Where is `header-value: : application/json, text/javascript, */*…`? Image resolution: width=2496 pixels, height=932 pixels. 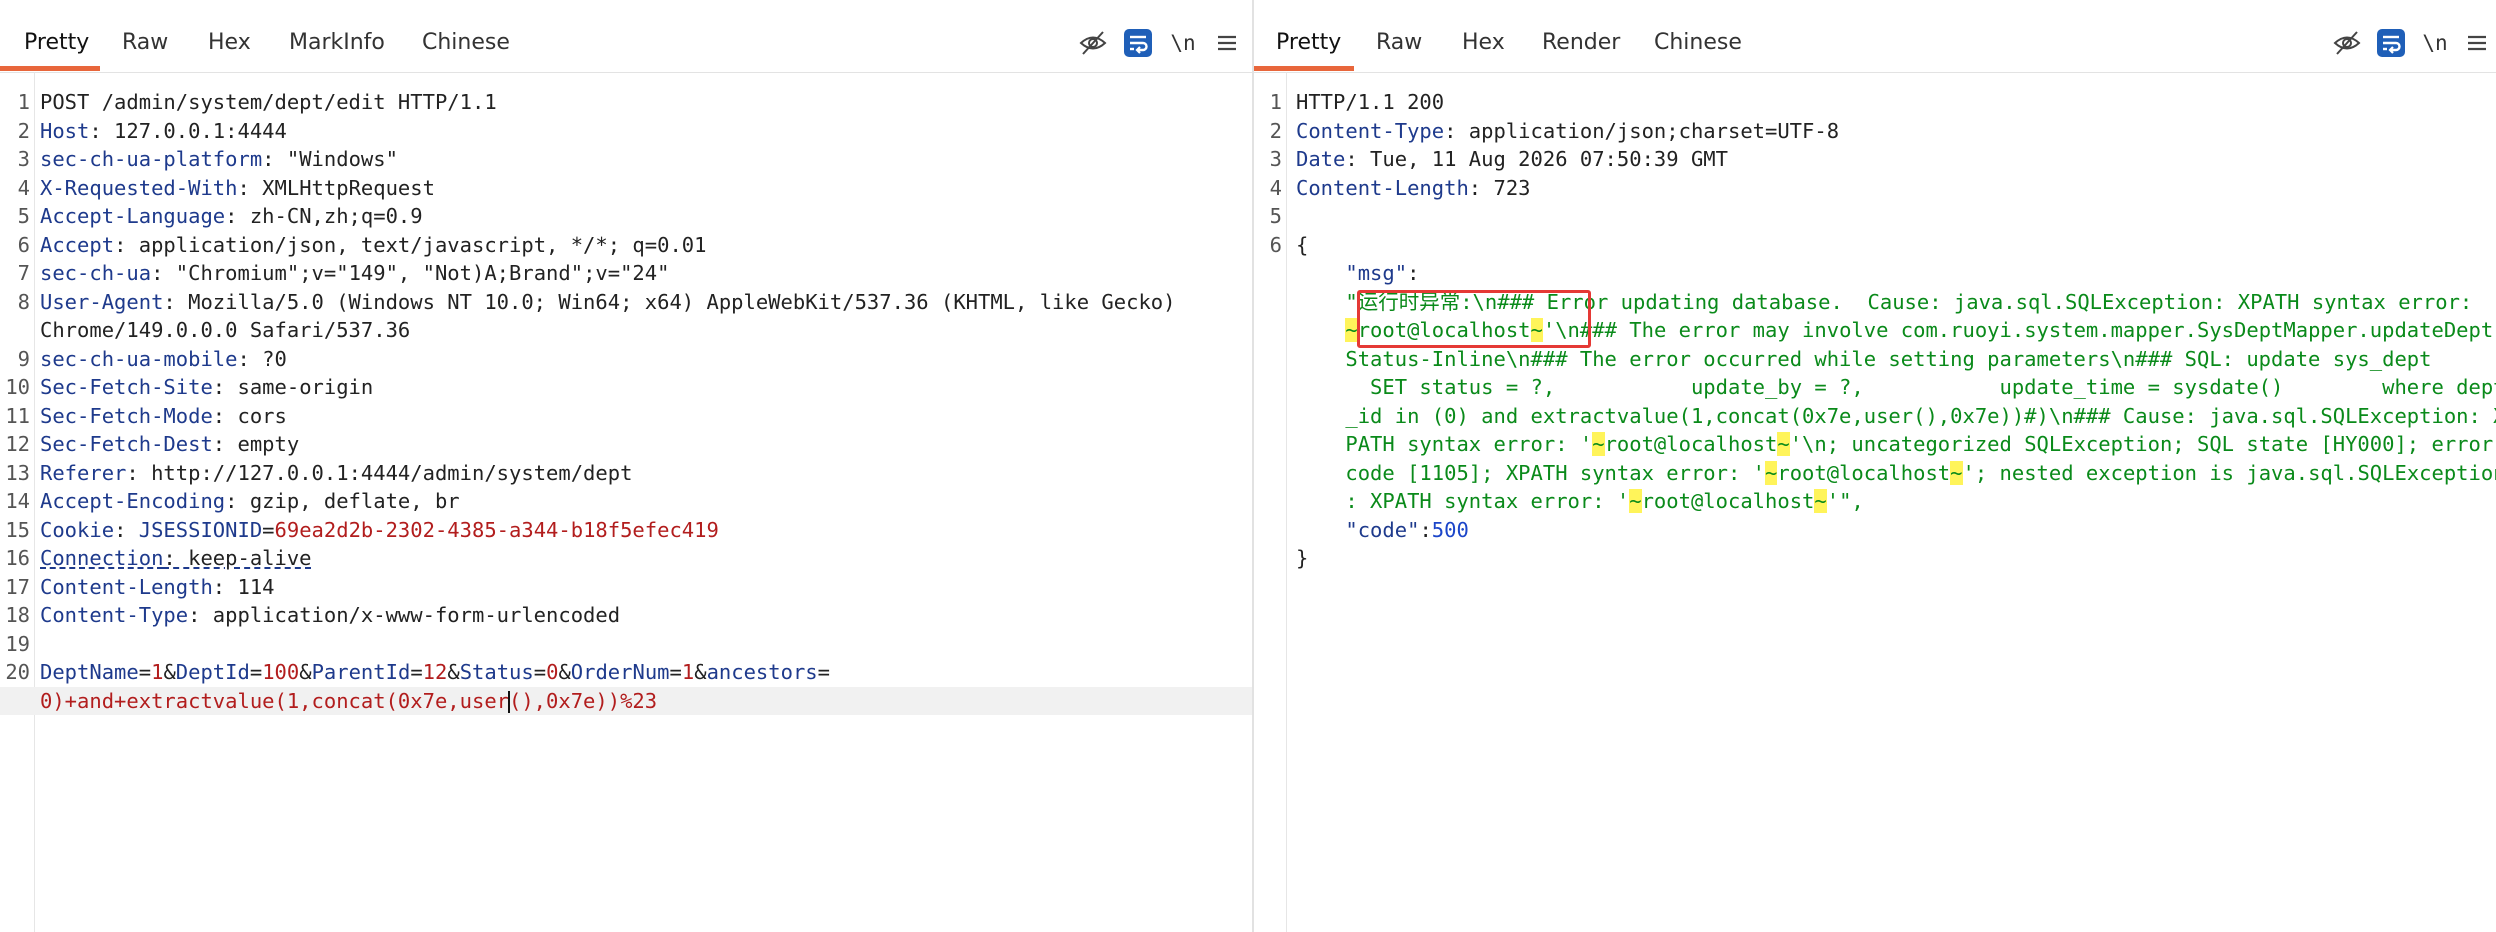 header-value: : application/json, text/javascript, */*… is located at coordinates (410, 244).